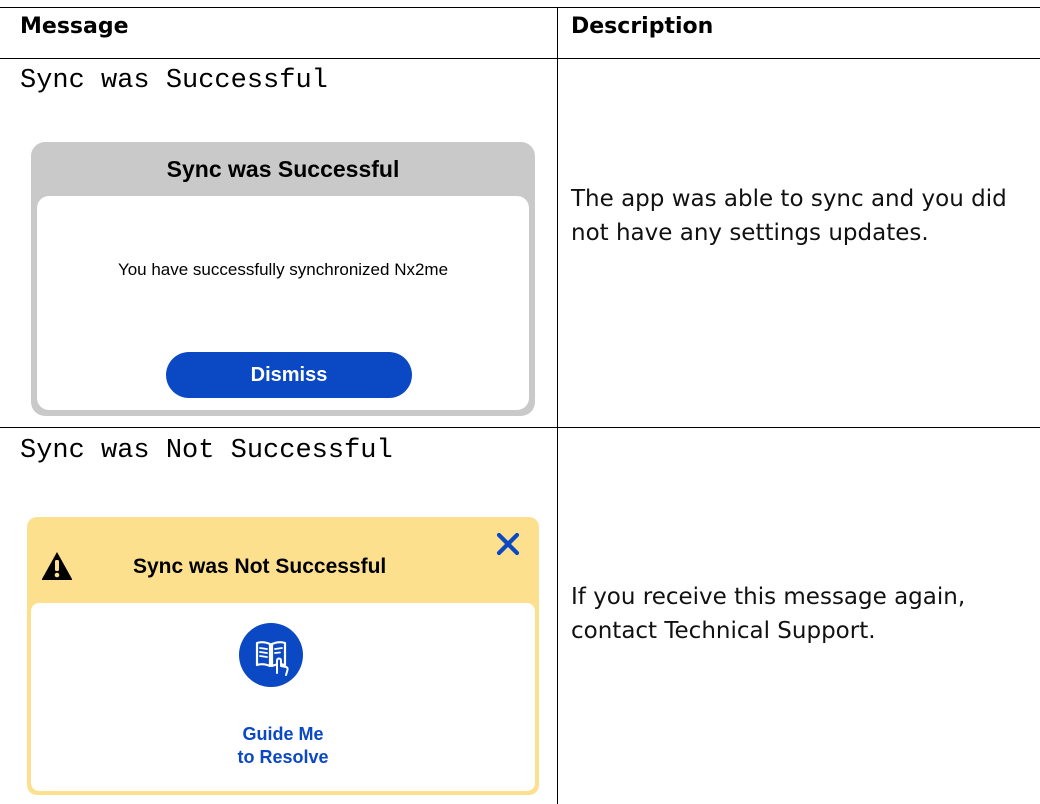 This screenshot has width=1040, height=804. Describe the element at coordinates (57, 566) in the screenshot. I see `warning-icon` at that location.